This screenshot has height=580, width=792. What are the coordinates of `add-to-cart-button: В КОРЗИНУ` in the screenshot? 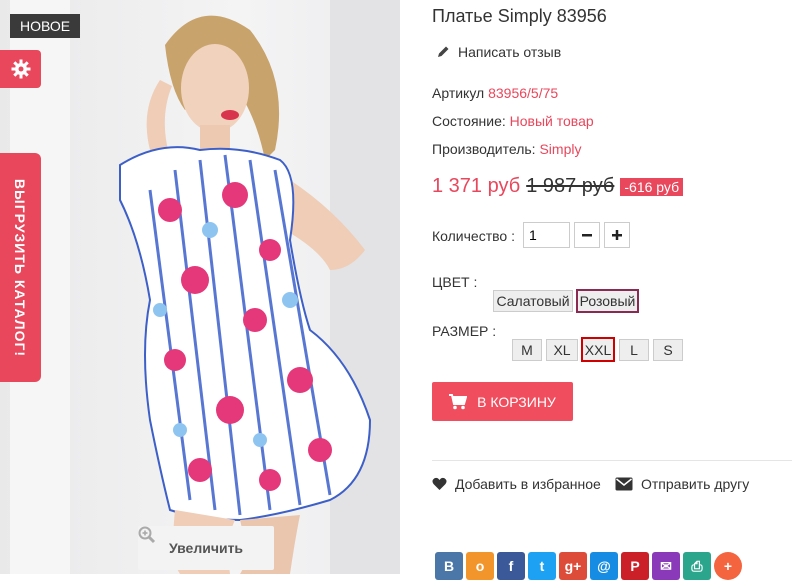 It's located at (502, 401).